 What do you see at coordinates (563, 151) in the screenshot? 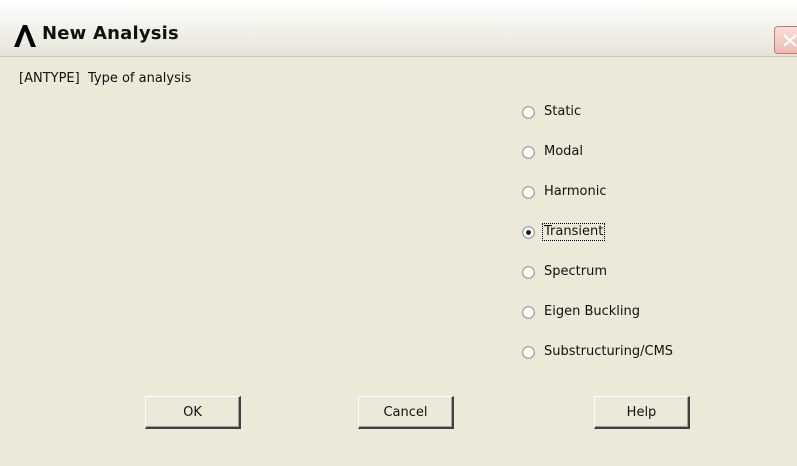
I see `radio-label-modal: Modal` at bounding box center [563, 151].